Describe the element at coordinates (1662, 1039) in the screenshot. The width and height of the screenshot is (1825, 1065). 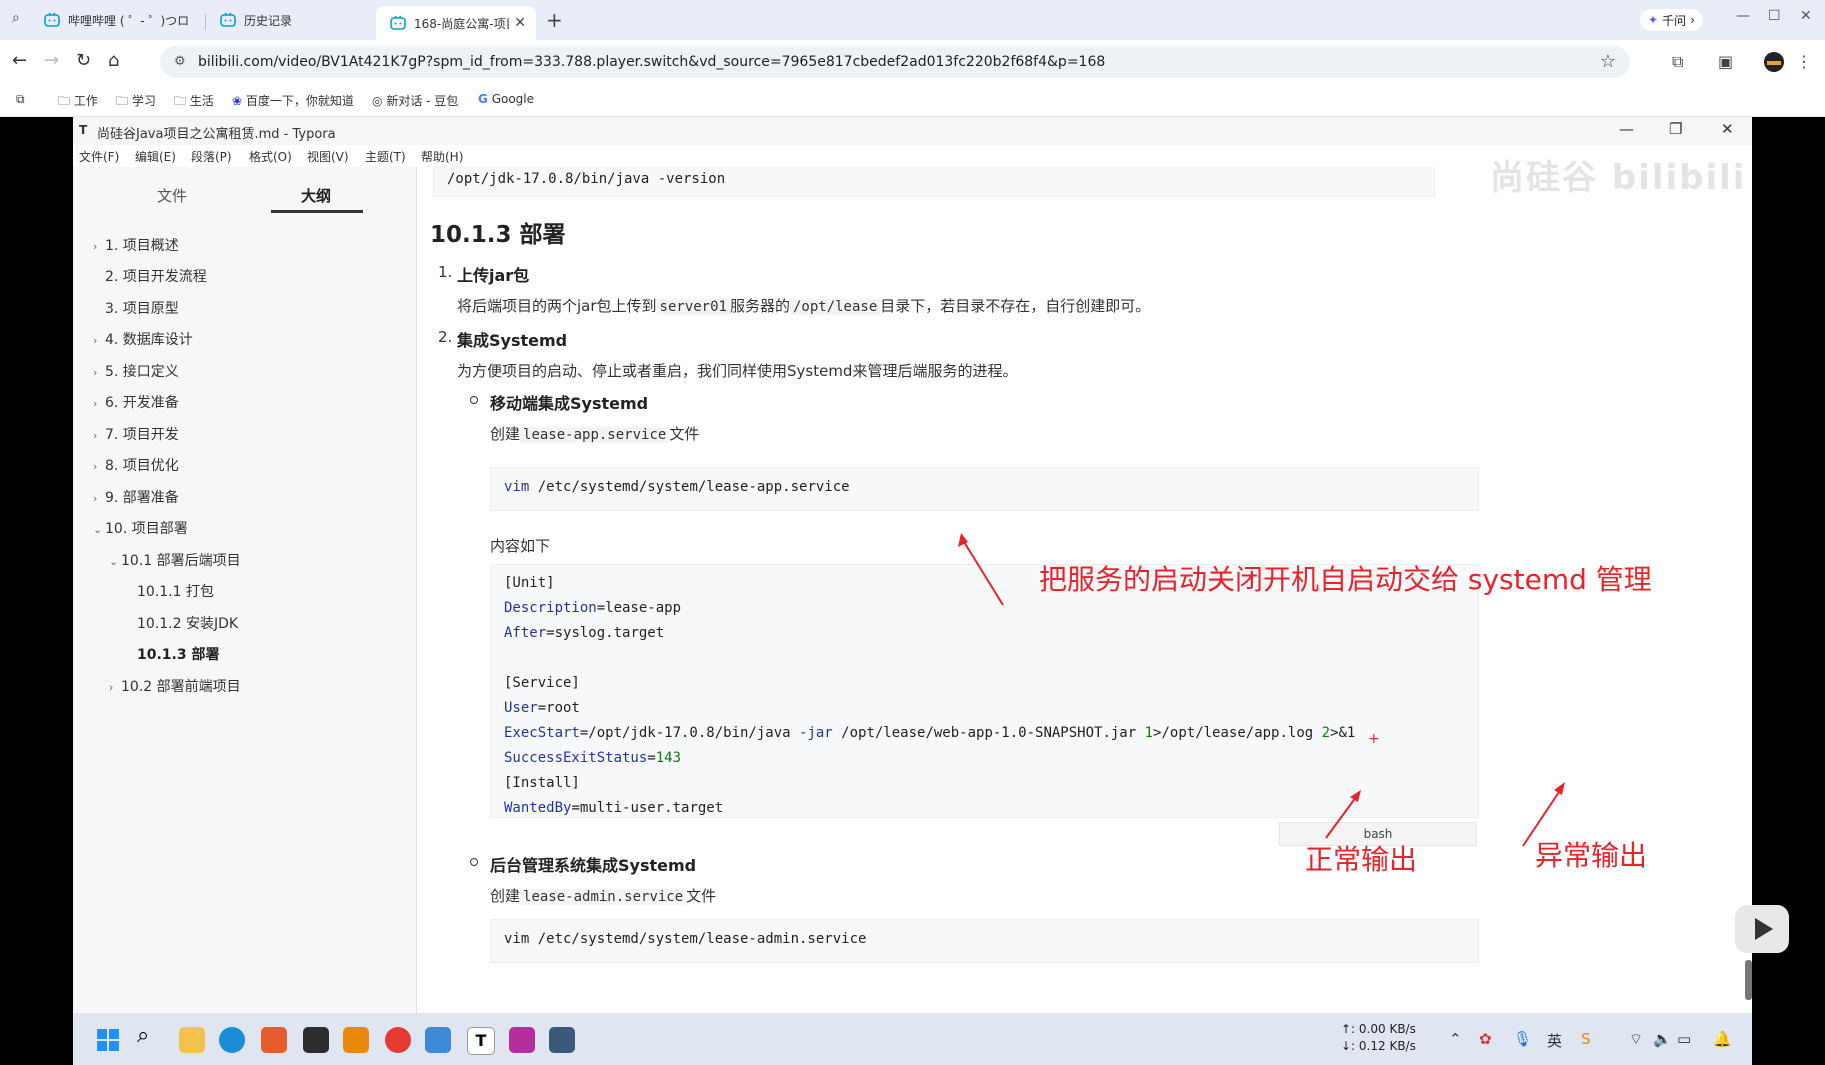
I see `volume-icon: 🔈` at that location.